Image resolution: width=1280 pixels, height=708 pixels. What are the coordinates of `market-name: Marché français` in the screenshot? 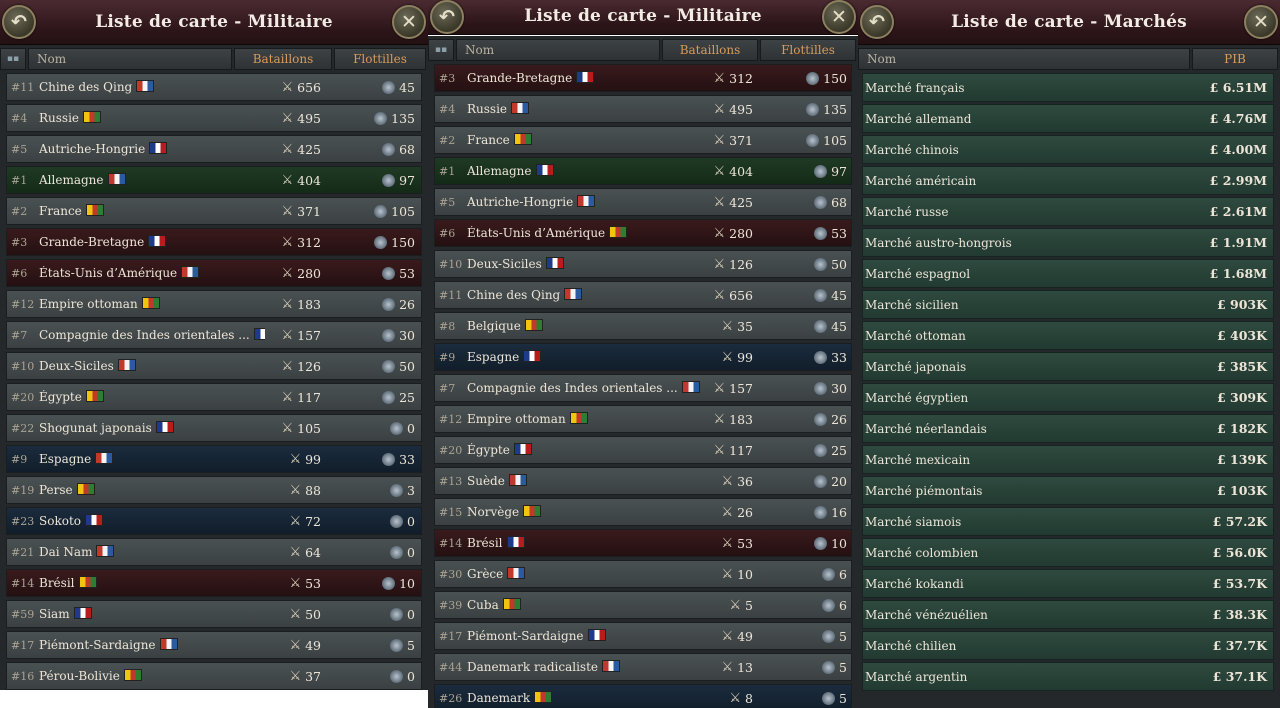 It's located at (1036, 88).